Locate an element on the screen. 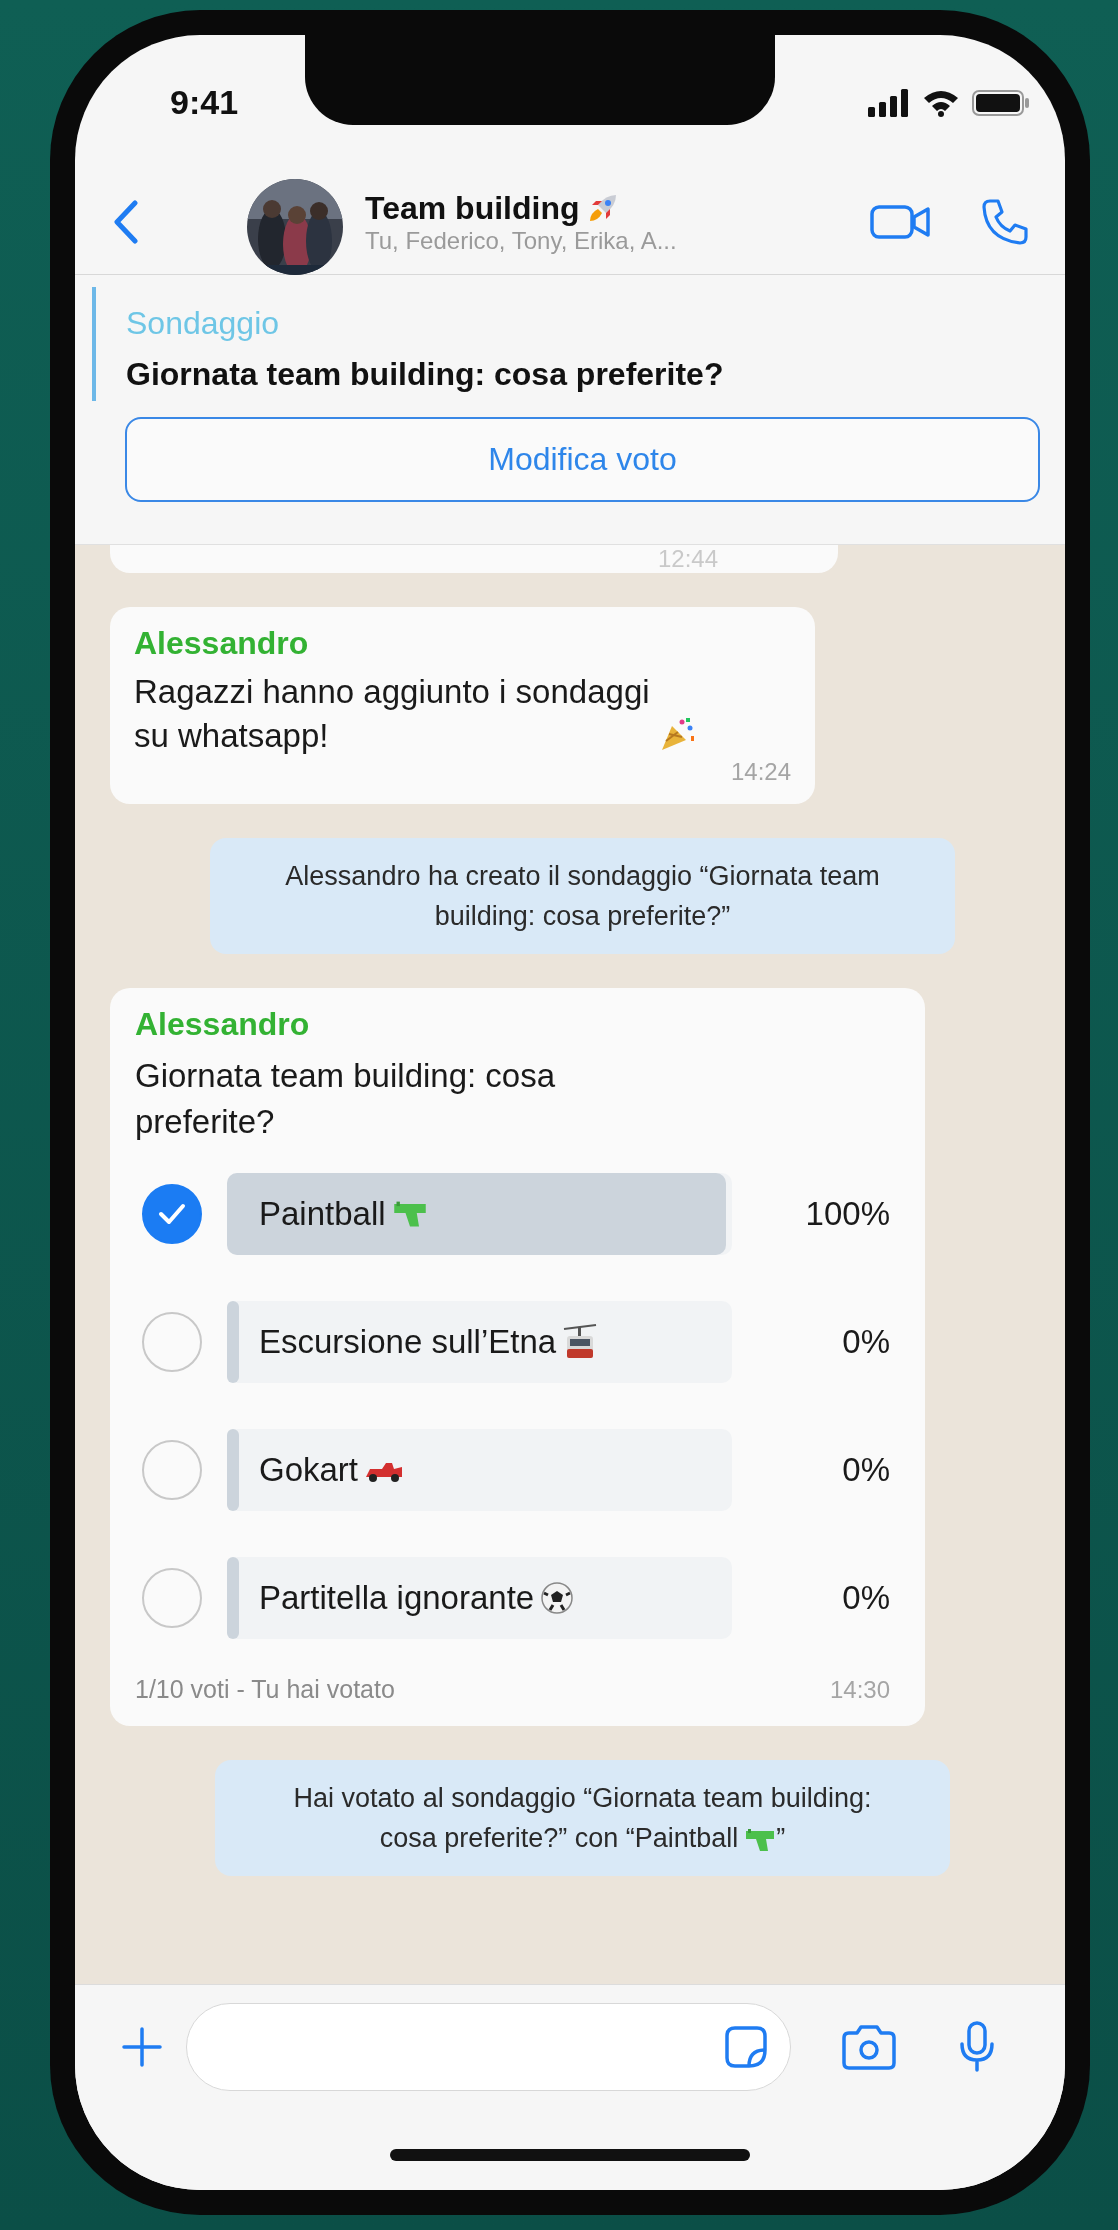  option-label: Partitella ignorante is located at coordinates (397, 1598).